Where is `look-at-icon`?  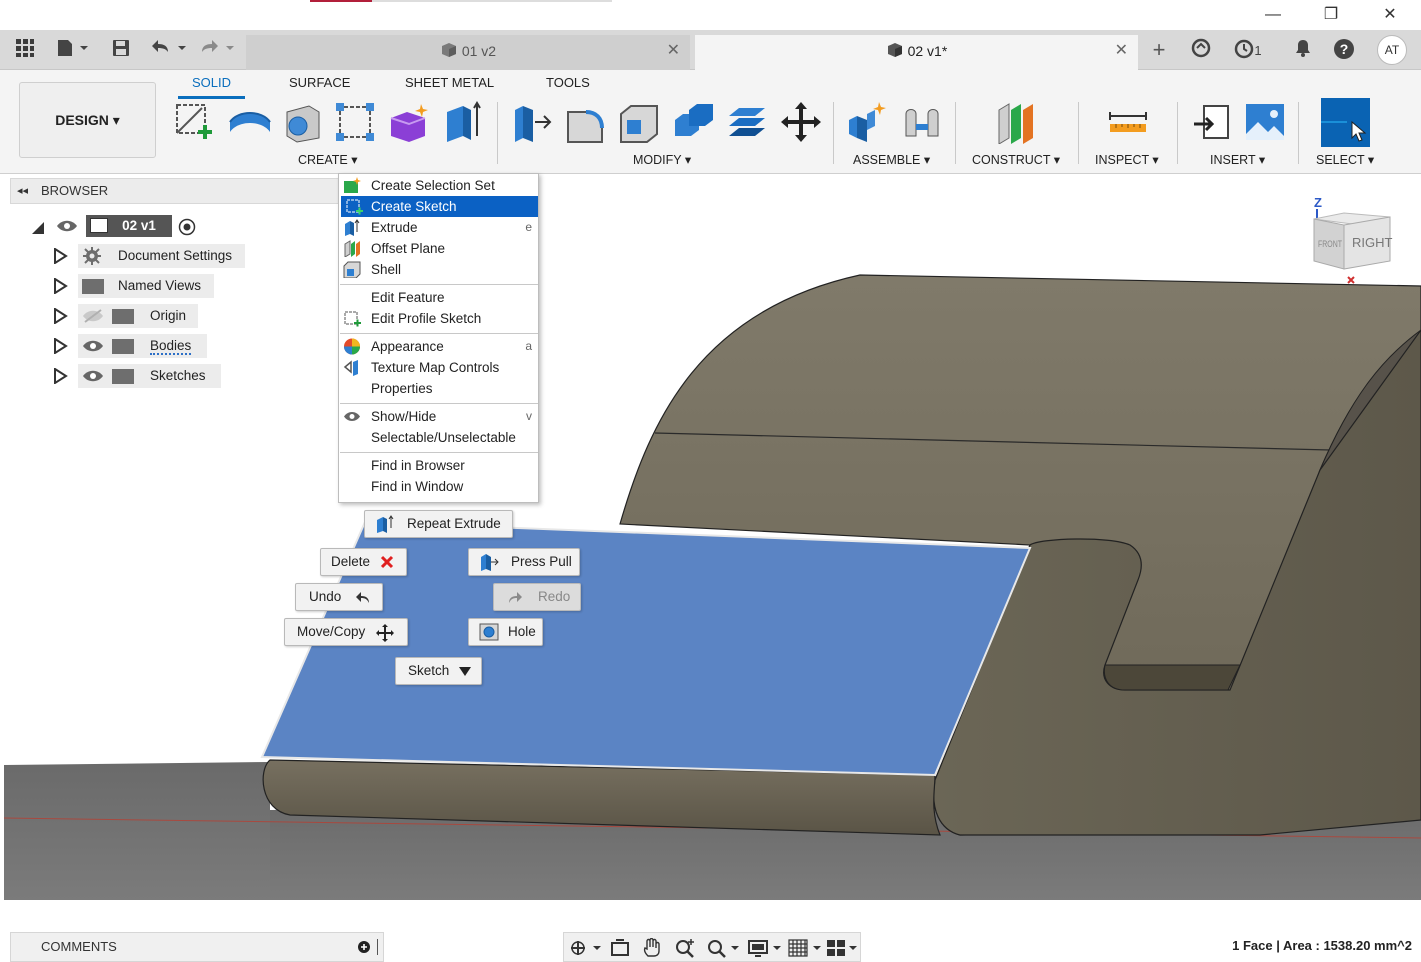
look-at-icon is located at coordinates (620, 948).